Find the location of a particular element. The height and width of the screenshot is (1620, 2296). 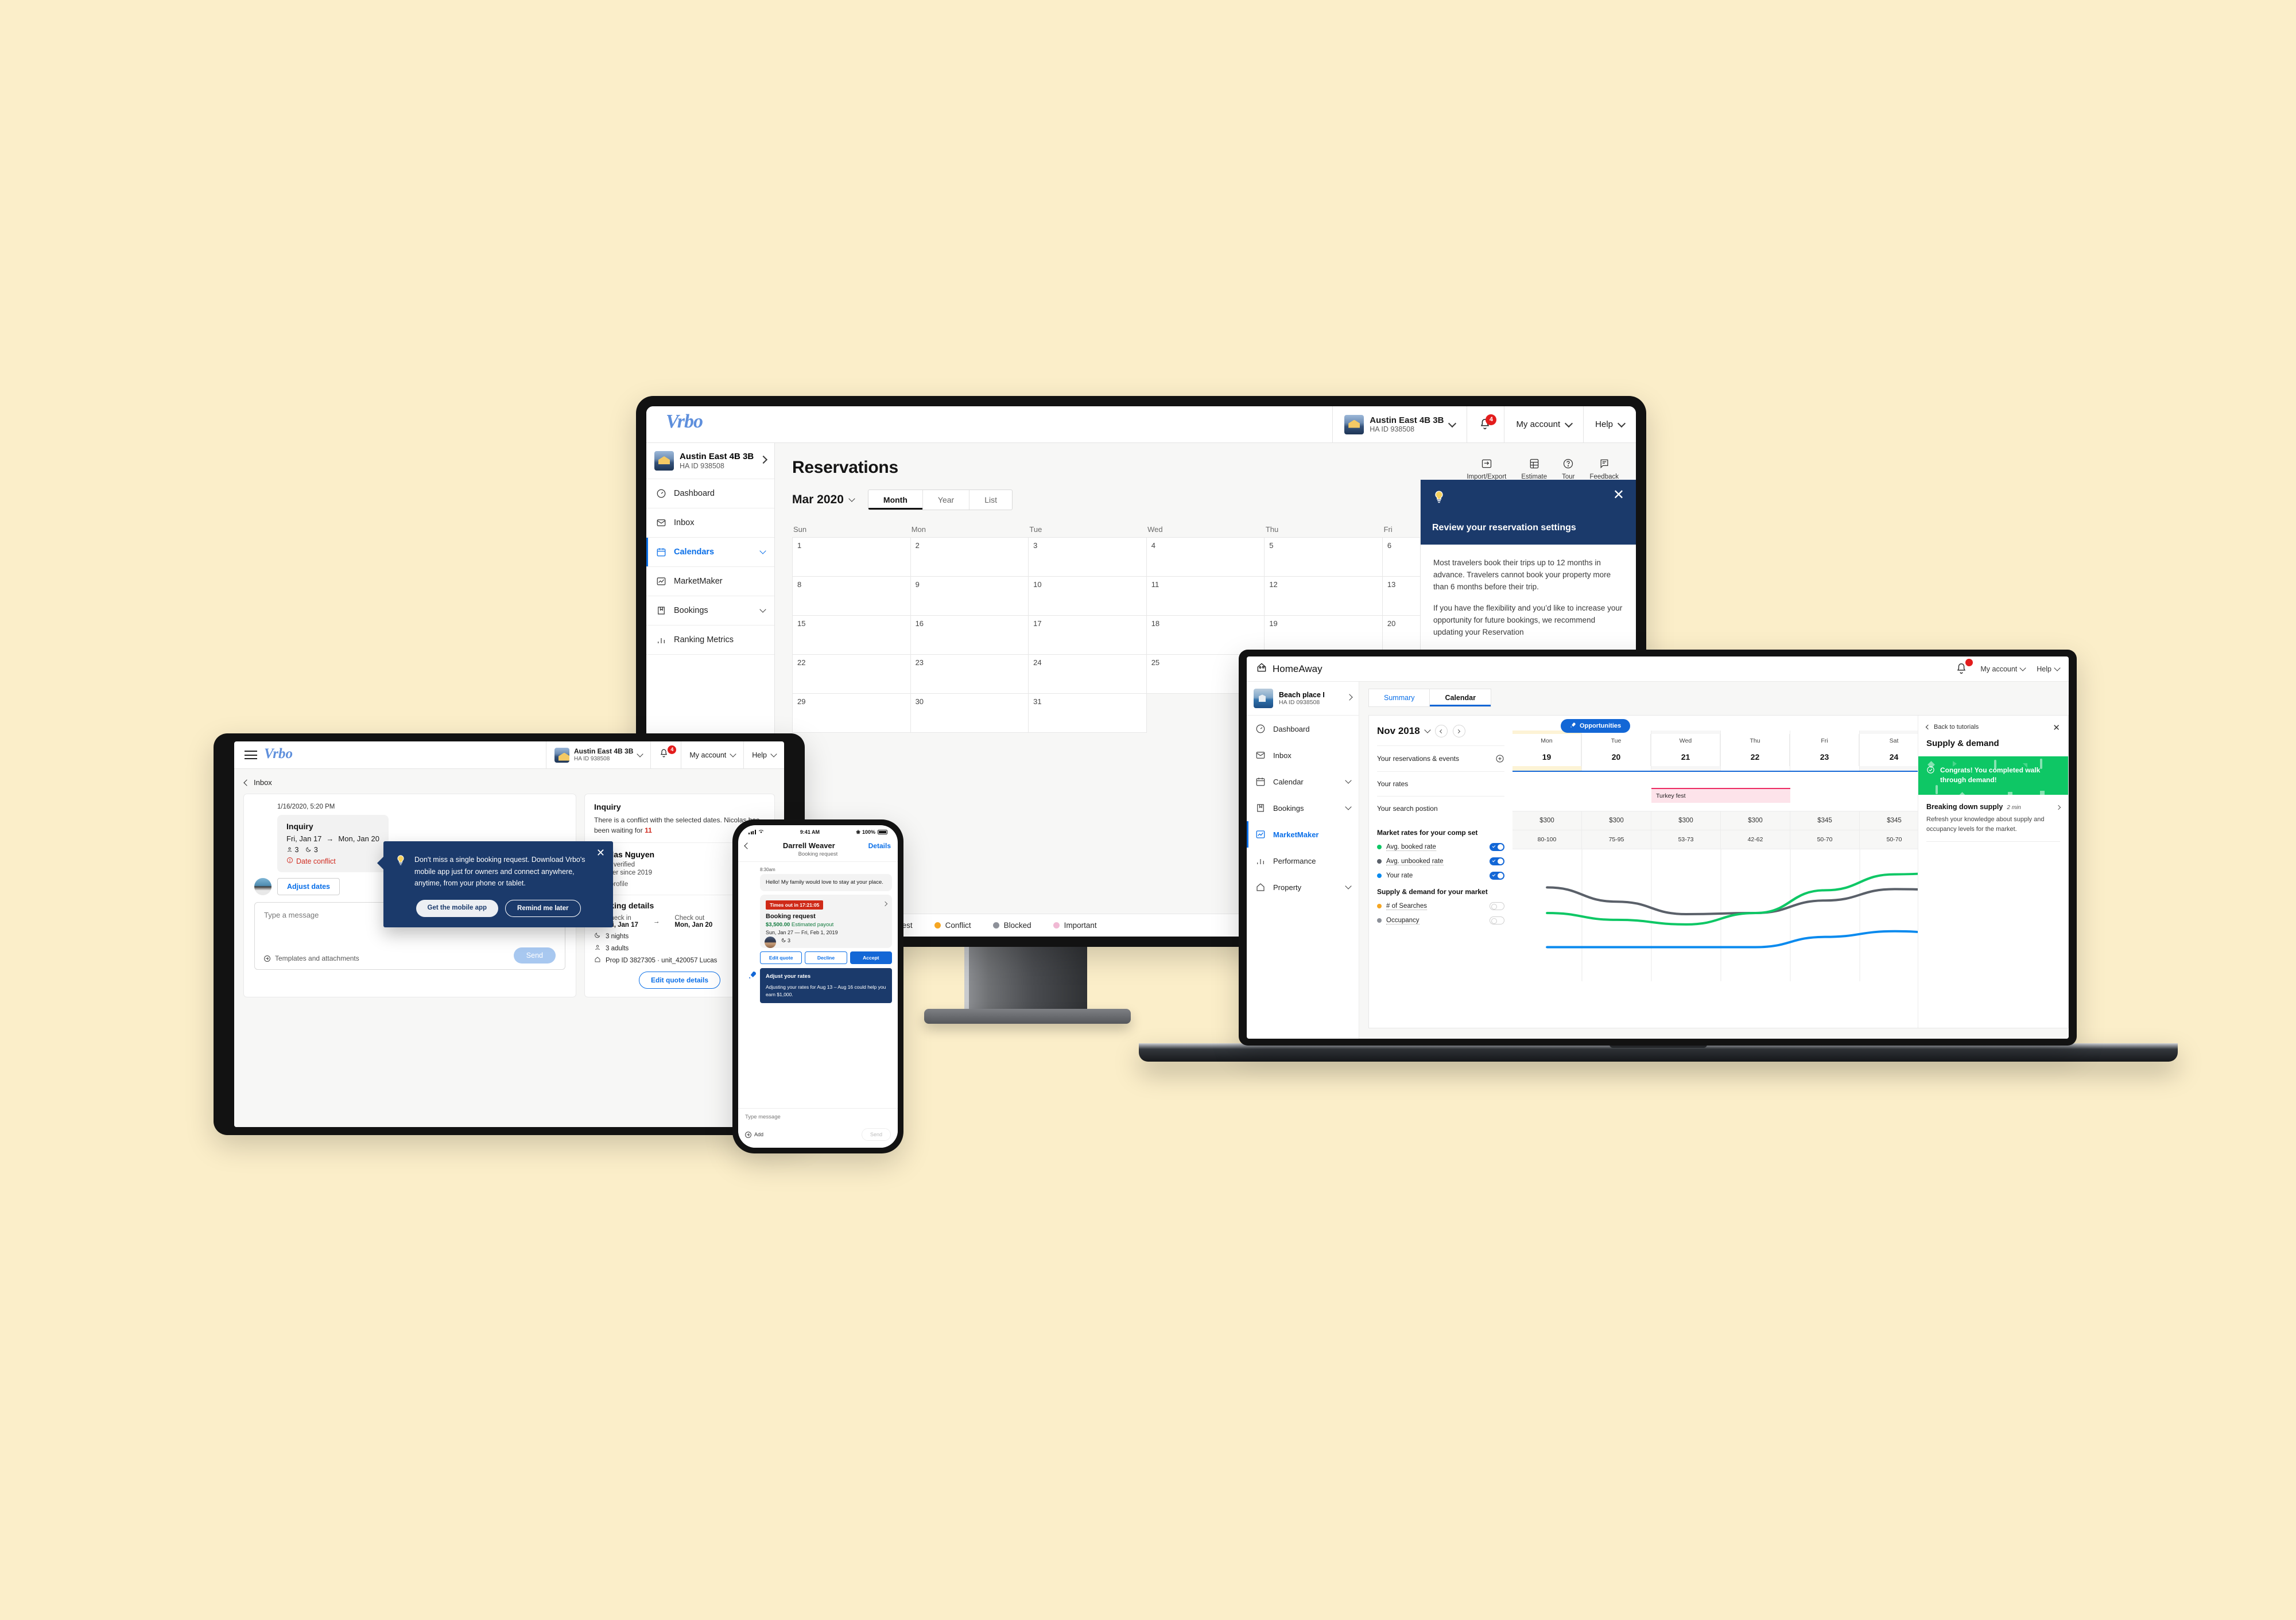

back-to-tutorials-link: Back to tutorials is located at coordinates (1993, 723).